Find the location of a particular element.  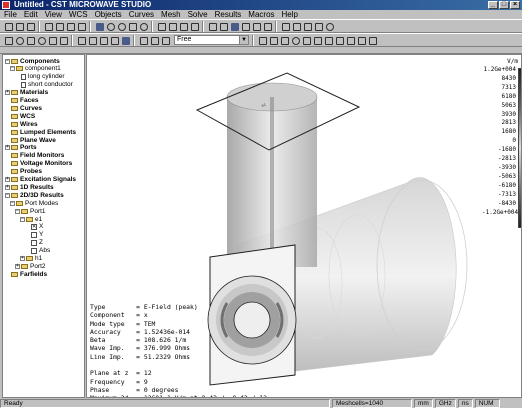

cylinder-icon is located at coordinates (121, 26).